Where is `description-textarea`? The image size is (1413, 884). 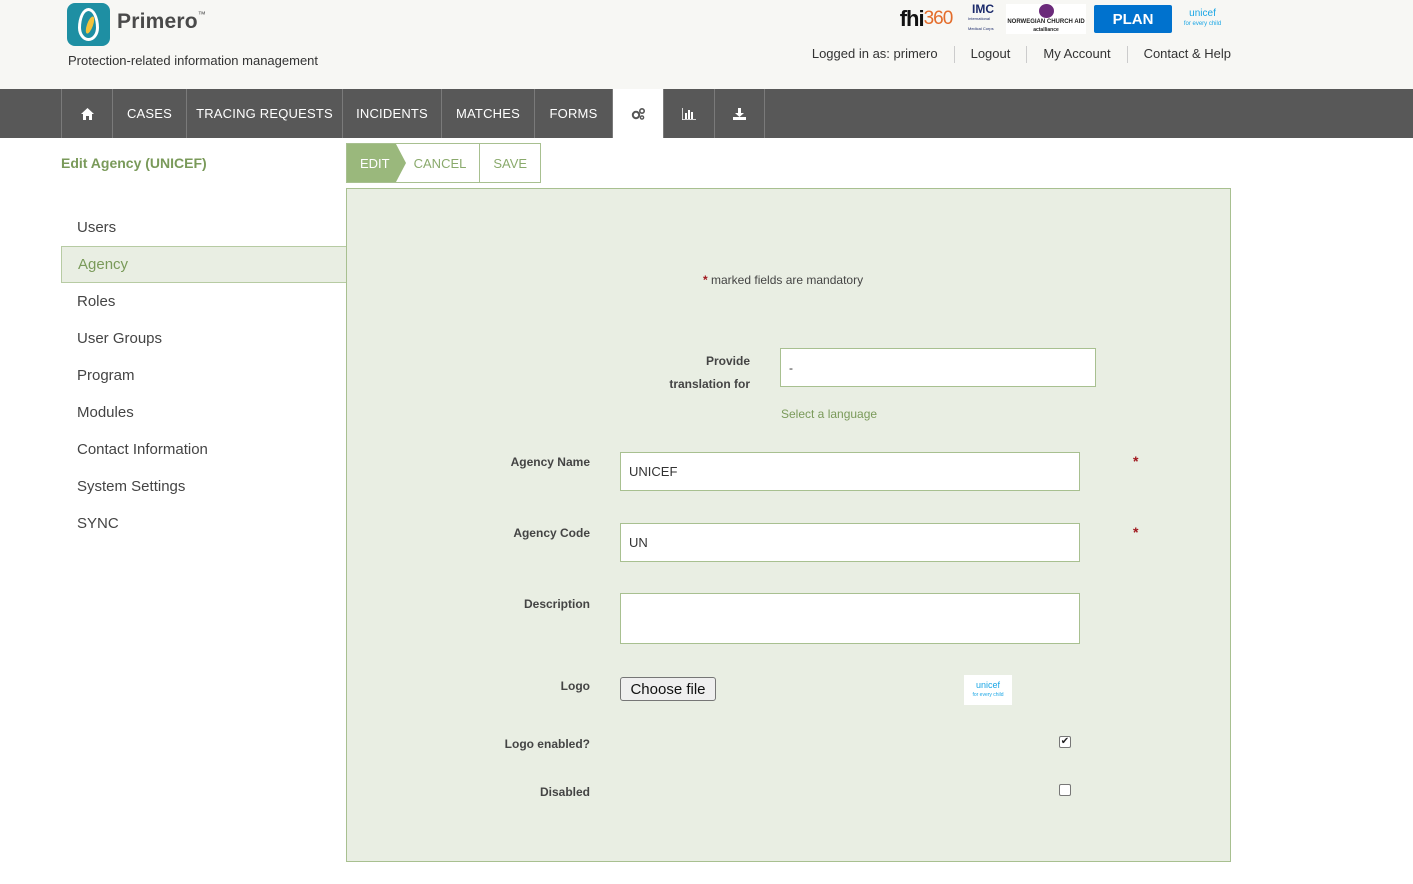 description-textarea is located at coordinates (850, 618).